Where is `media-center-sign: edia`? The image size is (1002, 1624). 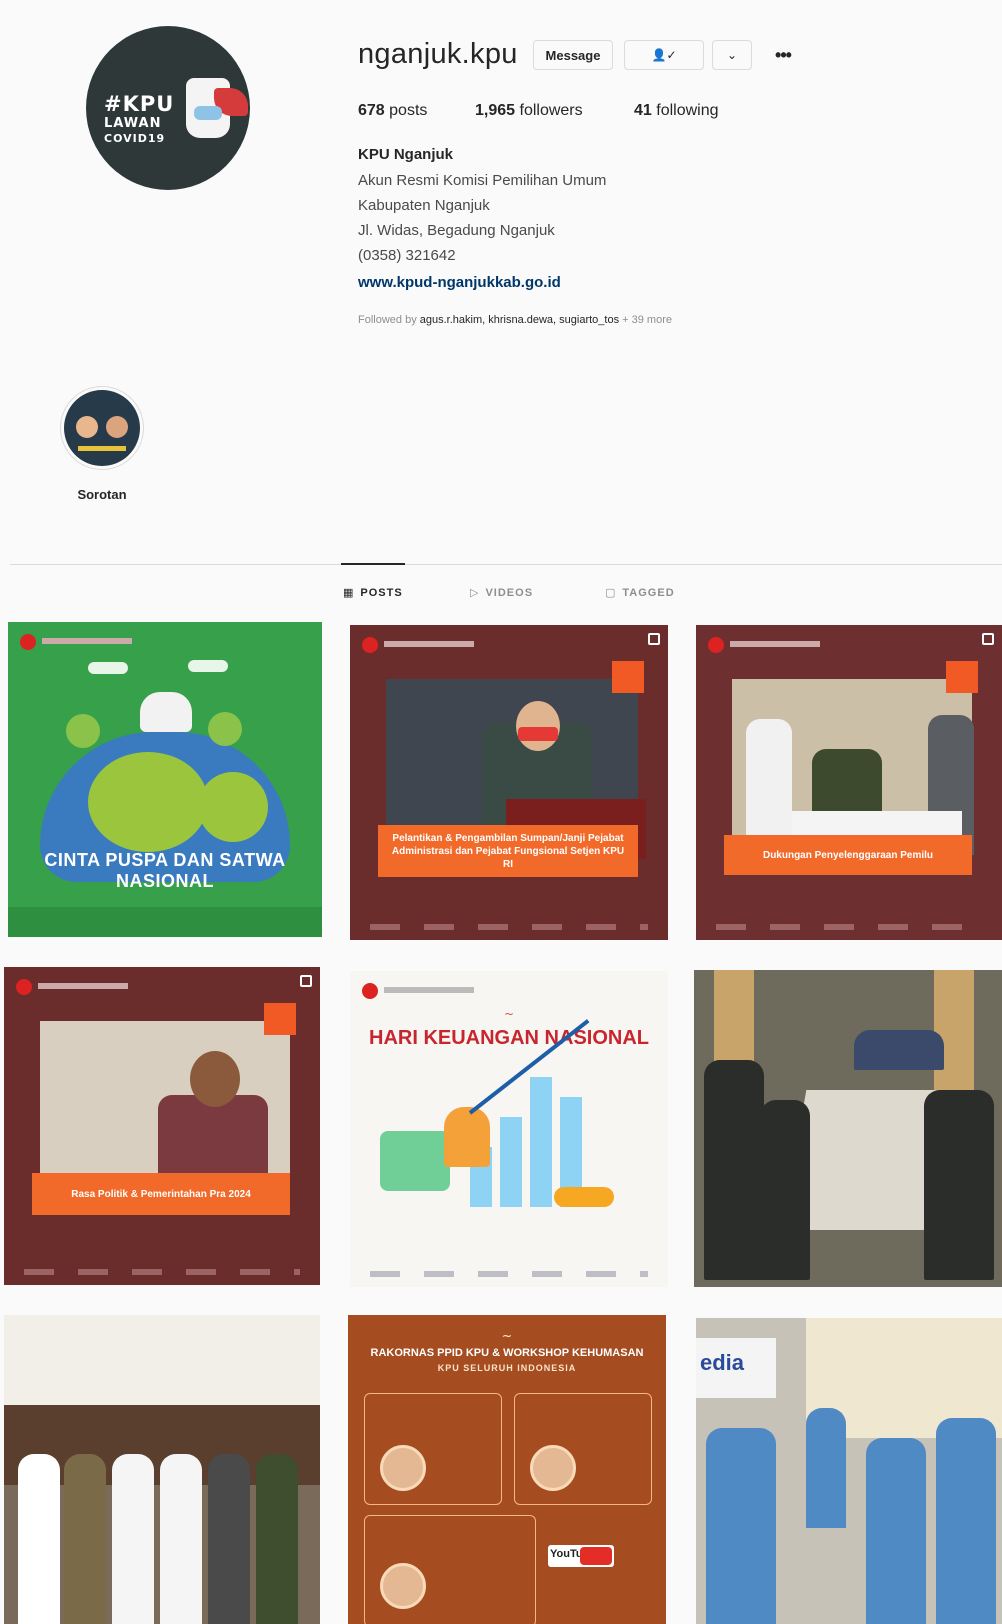
media-center-sign: edia is located at coordinates (736, 1368).